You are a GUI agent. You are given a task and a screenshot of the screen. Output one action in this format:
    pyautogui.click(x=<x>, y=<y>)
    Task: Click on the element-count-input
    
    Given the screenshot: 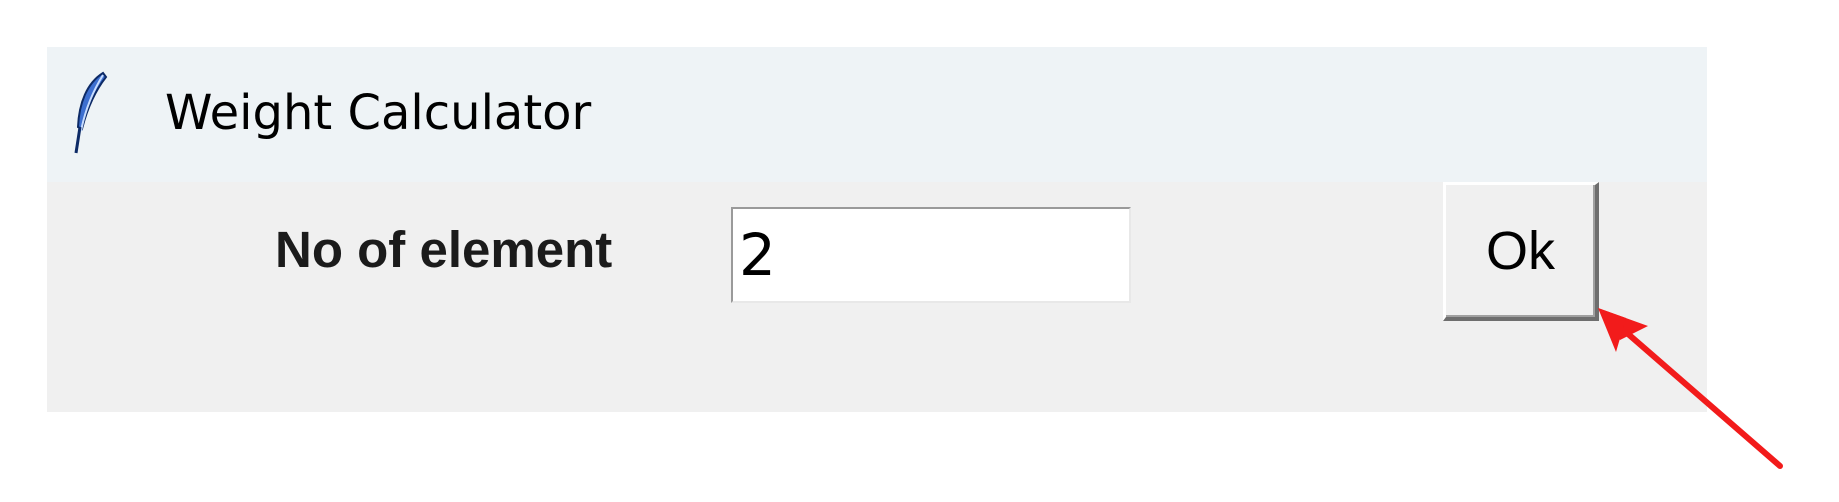 What is the action you would take?
    pyautogui.click(x=931, y=255)
    